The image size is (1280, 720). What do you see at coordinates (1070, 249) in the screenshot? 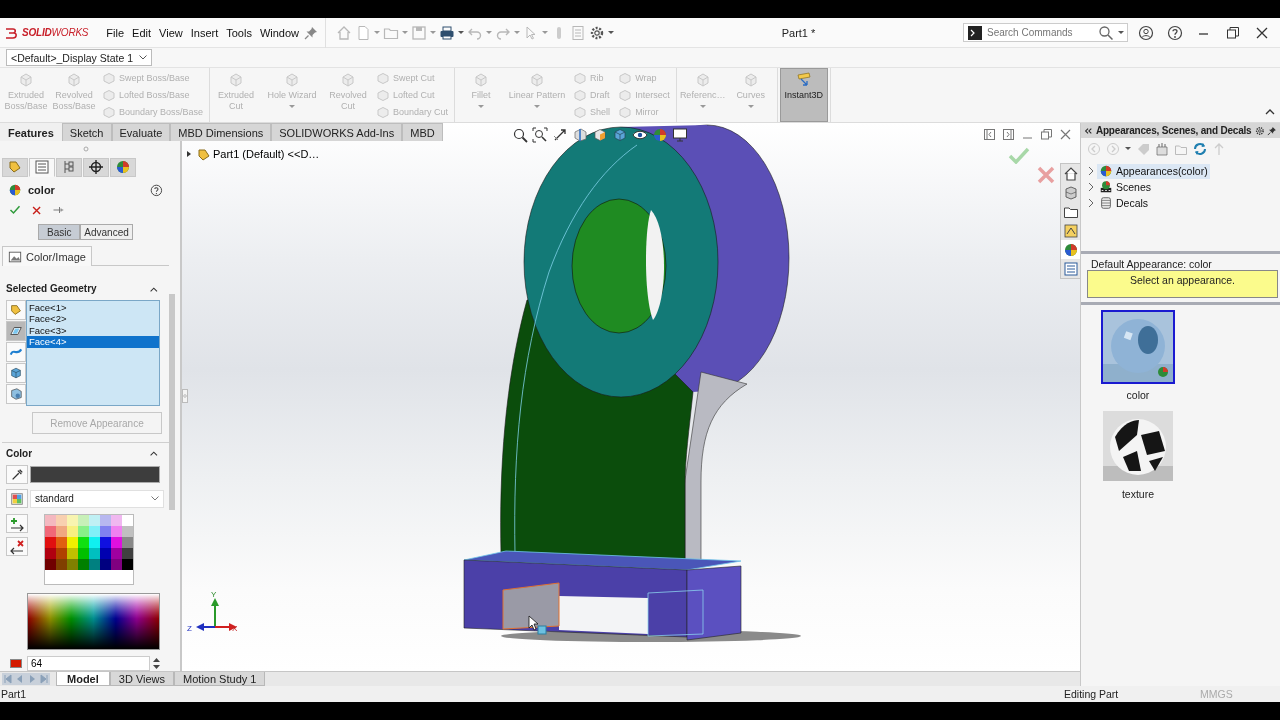
I see `sphere-tab` at bounding box center [1070, 249].